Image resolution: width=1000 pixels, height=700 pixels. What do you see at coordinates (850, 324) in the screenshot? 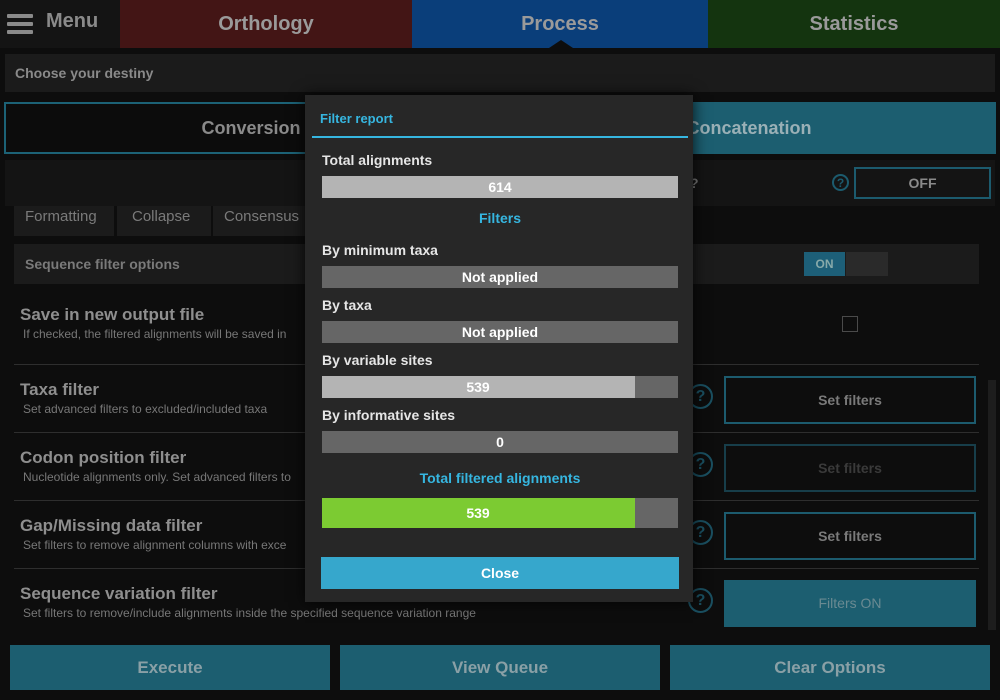
I see `save-output-checkbox` at bounding box center [850, 324].